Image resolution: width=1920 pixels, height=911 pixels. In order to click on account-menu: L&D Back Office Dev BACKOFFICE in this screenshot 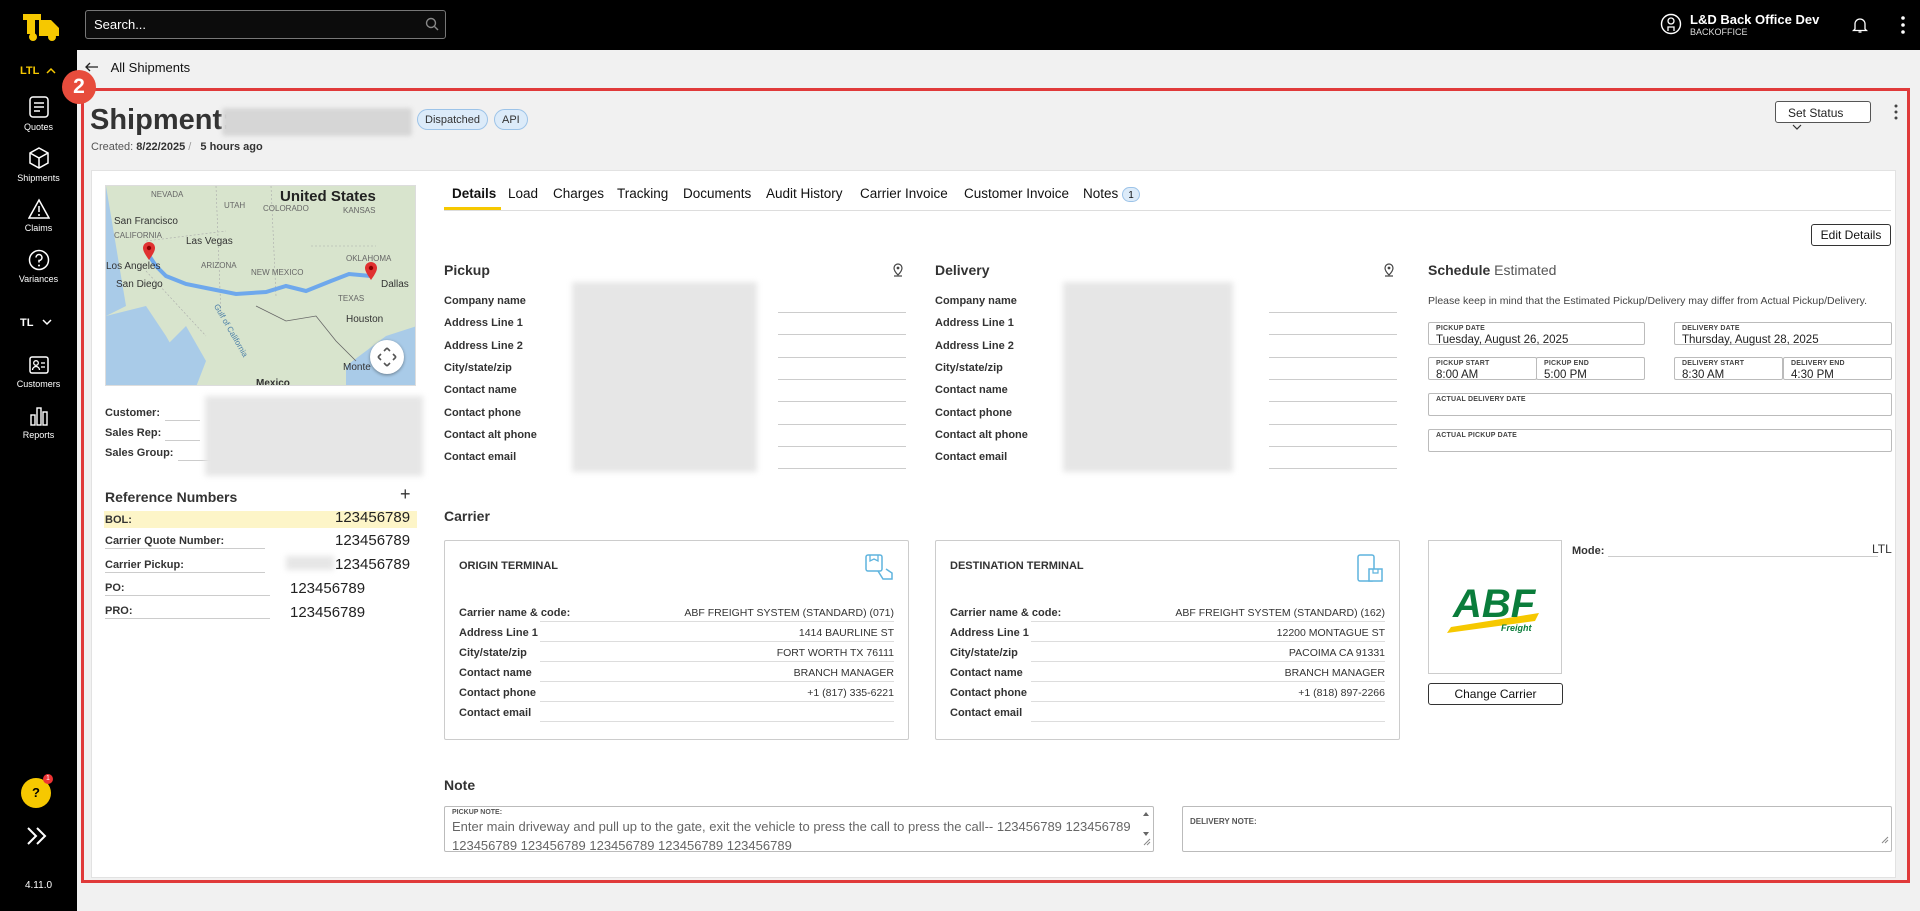, I will do `click(1745, 25)`.